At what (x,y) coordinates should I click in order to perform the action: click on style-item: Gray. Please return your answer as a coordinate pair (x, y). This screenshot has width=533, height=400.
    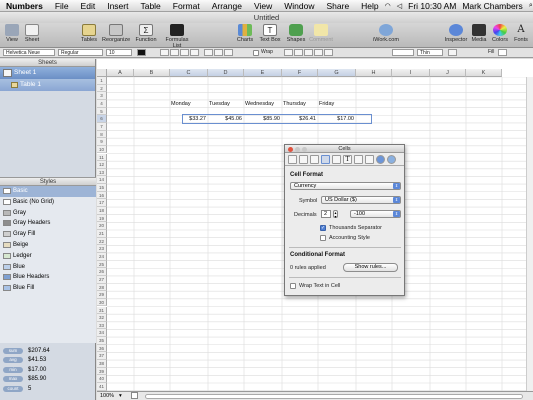
    Looking at the image, I should click on (48, 213).